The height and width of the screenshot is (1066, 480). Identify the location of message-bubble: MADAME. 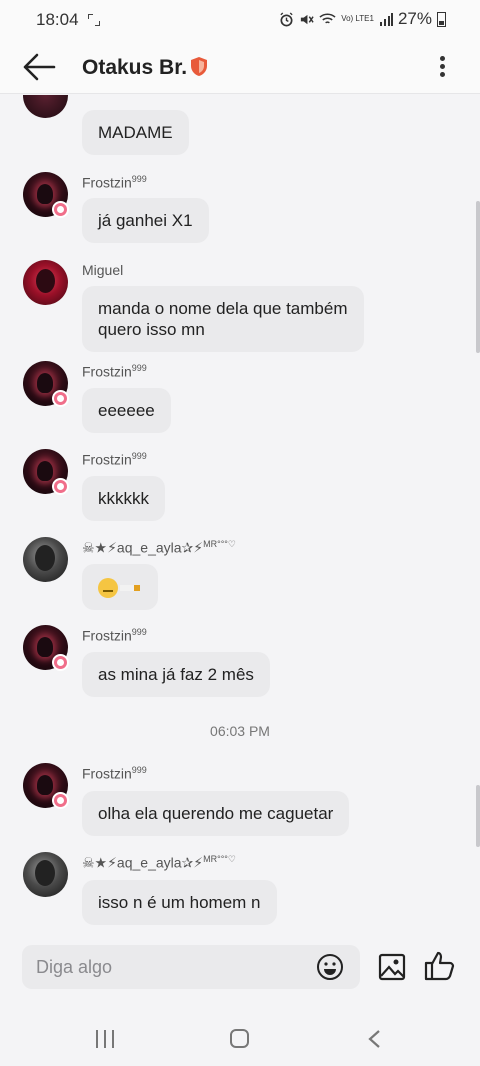
(135, 132).